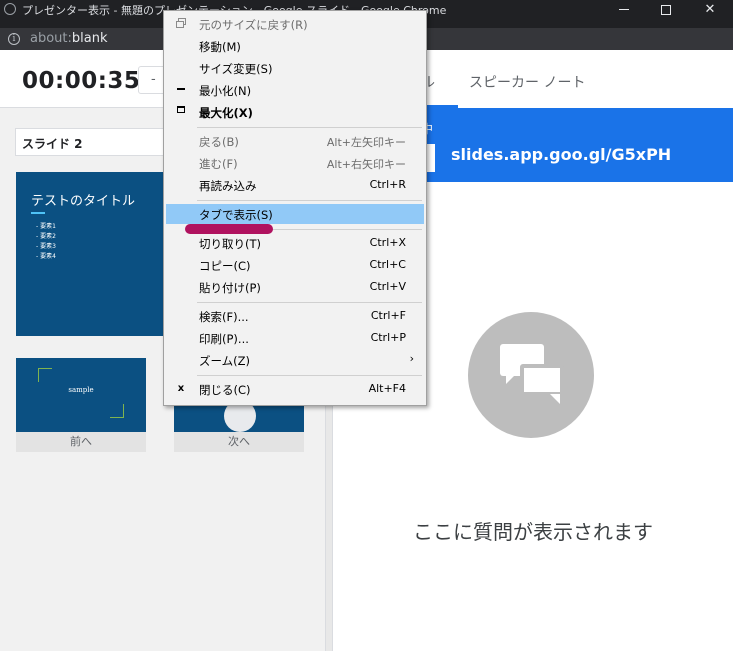 The height and width of the screenshot is (651, 733). I want to click on menu-item-restore: 元のサイズに戻す(R), so click(295, 24).